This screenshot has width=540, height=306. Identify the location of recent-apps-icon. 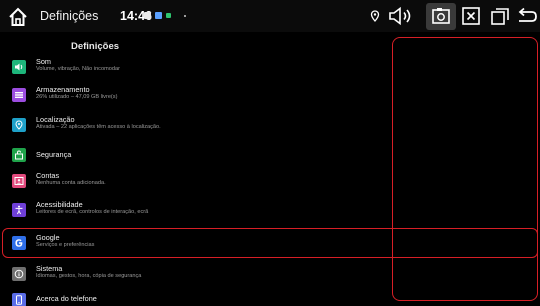
(500, 16).